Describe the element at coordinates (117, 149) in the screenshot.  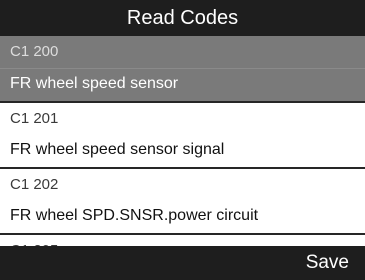
I see `trouble-code-description: FR wheel speed sensor signal` at that location.